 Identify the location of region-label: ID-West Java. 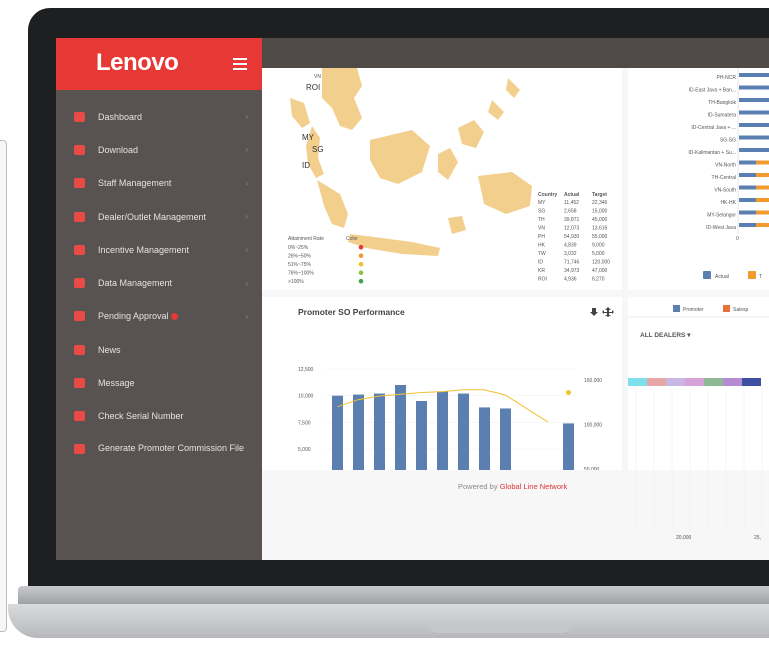
(721, 228).